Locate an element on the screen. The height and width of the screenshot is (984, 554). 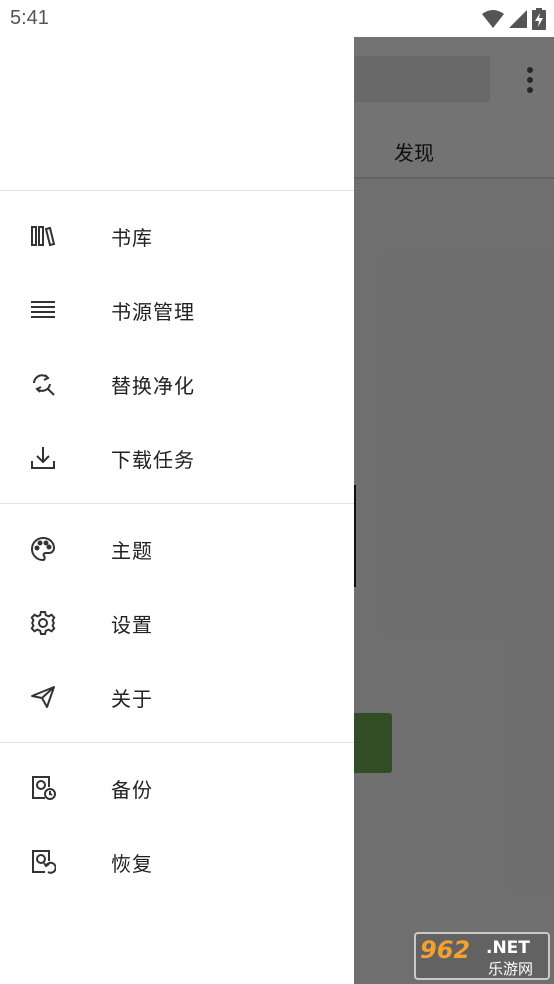
send-icon is located at coordinates (43, 697).